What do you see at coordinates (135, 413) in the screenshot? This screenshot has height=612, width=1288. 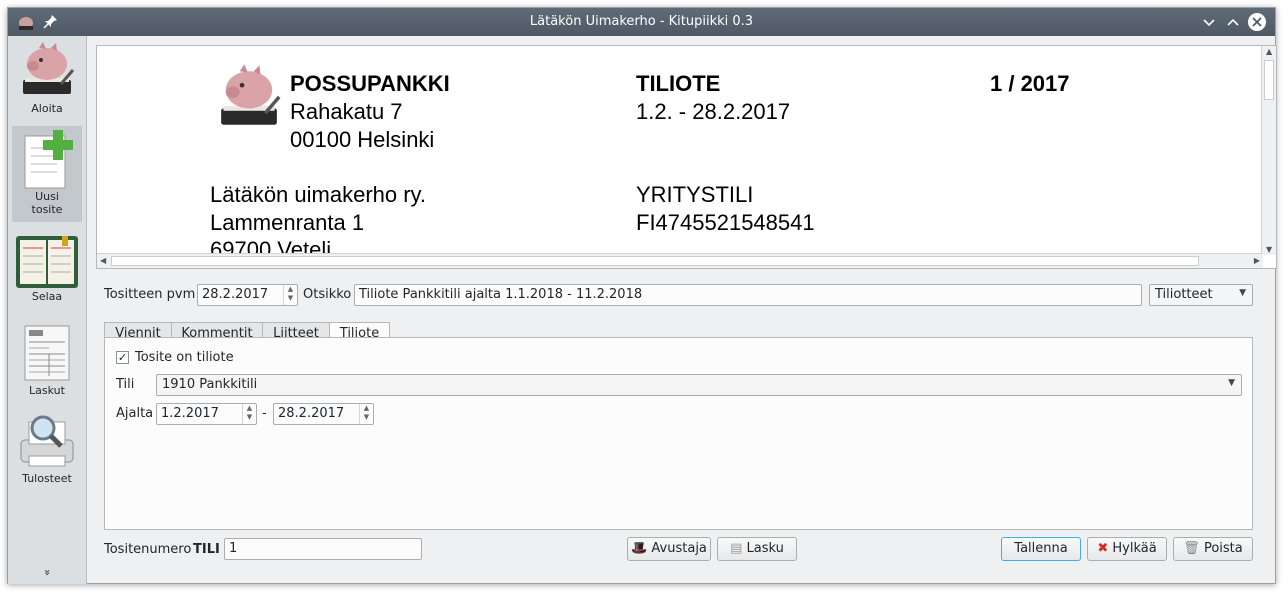 I see `period-label: Ajalta` at bounding box center [135, 413].